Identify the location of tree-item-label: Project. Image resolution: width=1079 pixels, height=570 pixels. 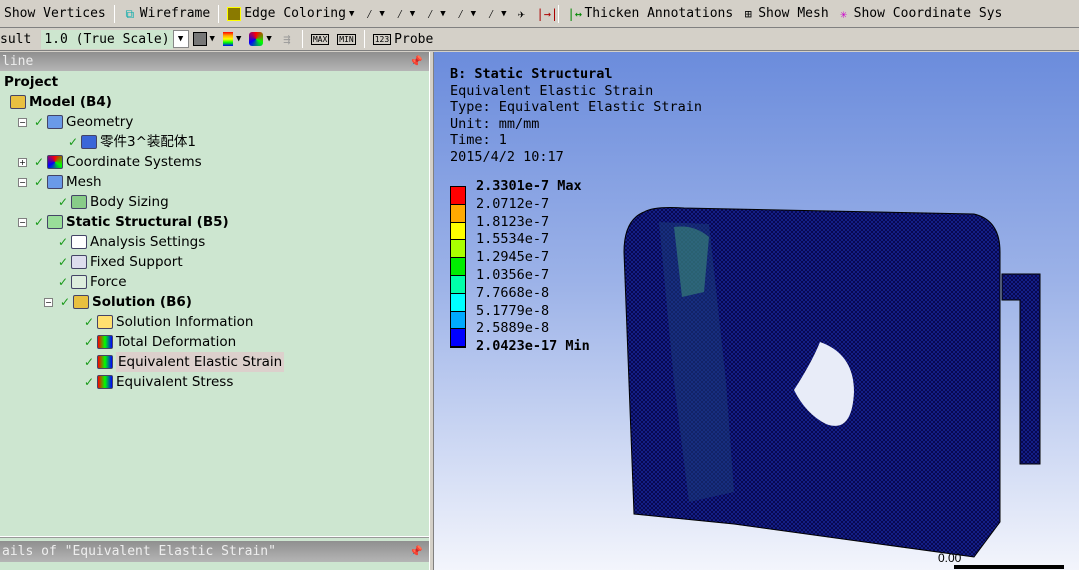
(31, 82).